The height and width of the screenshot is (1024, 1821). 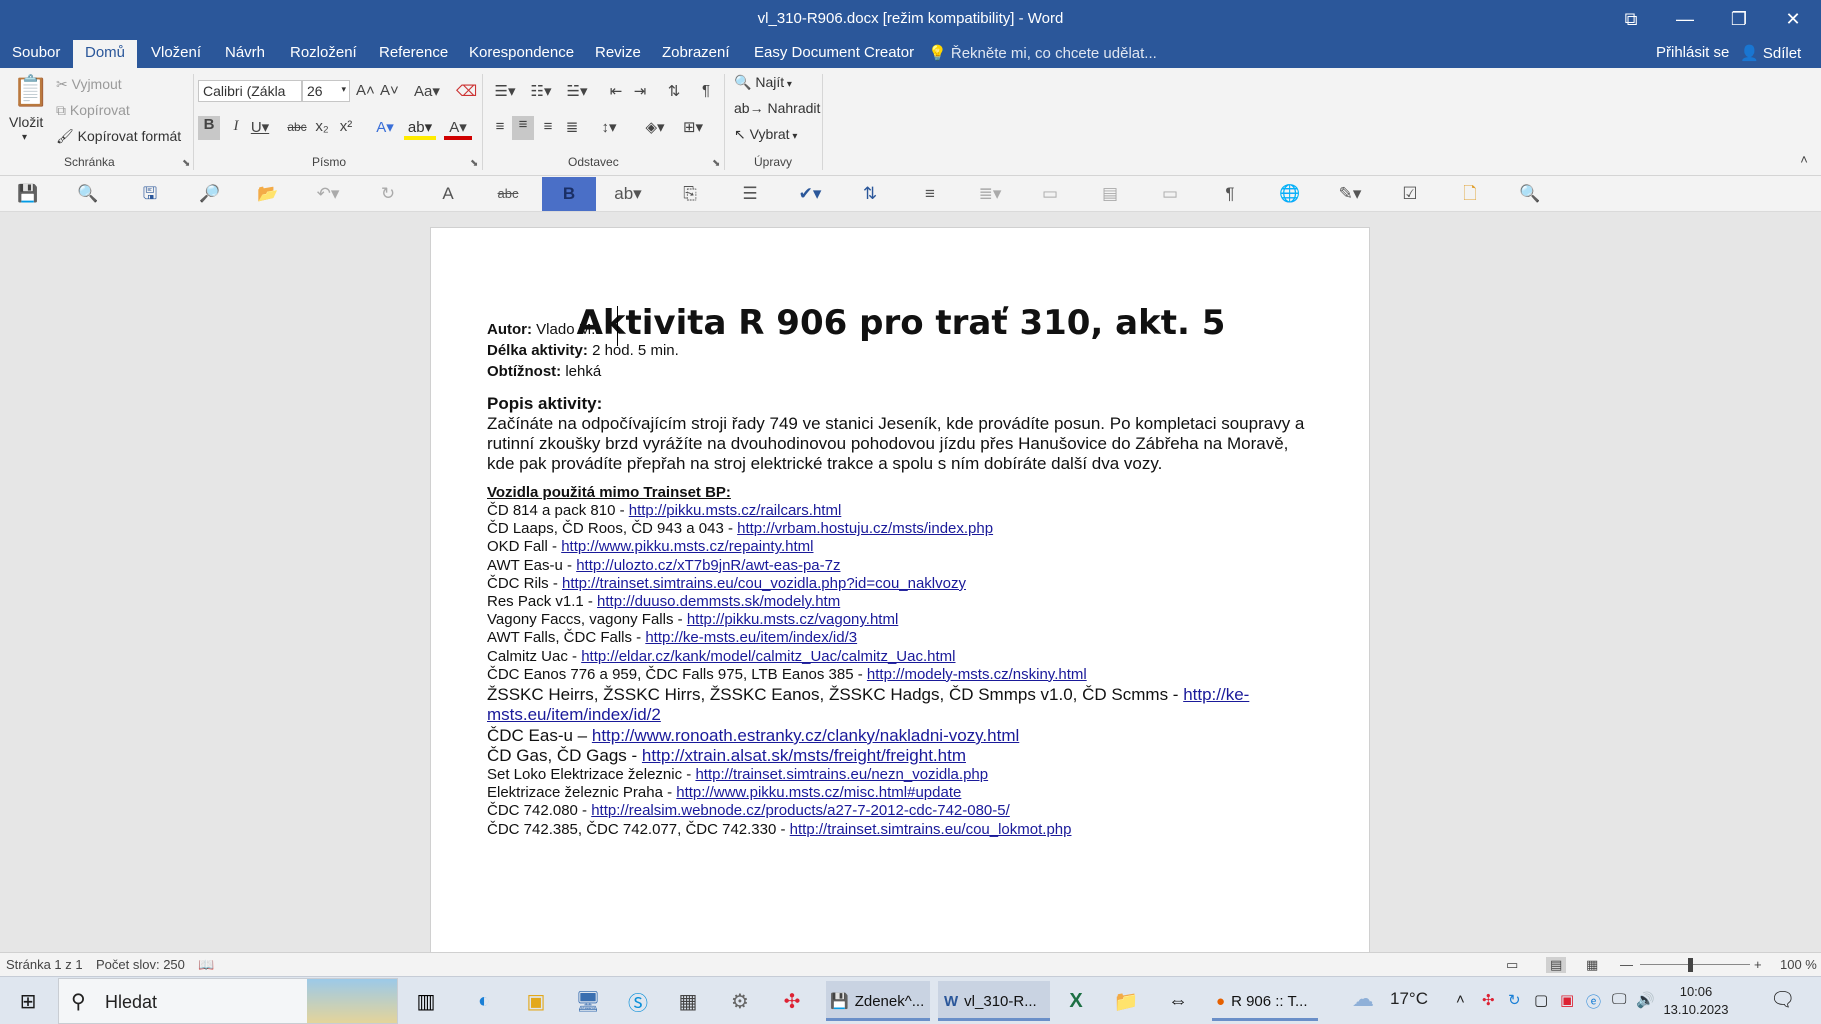 I want to click on calculator-icon: ▦, so click(x=688, y=1001).